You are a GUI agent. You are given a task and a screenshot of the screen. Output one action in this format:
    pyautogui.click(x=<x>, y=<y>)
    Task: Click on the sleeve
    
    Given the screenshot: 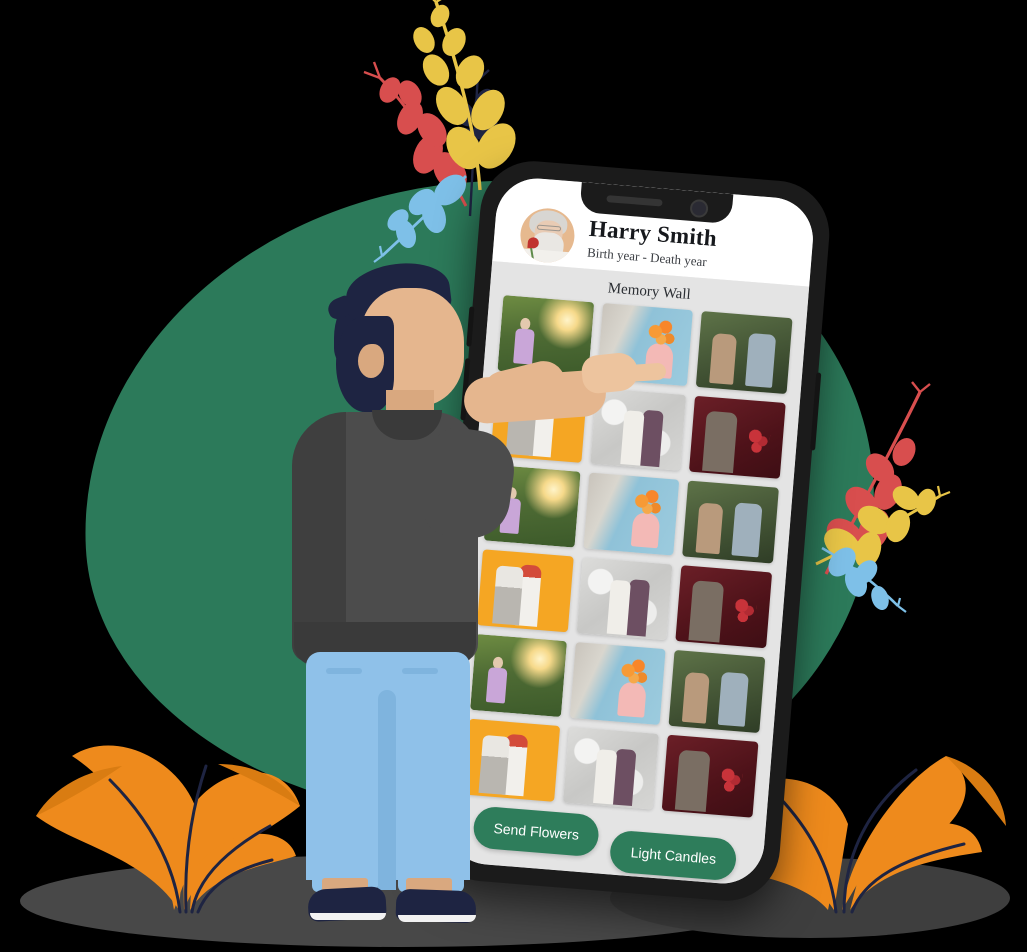 What is the action you would take?
    pyautogui.click(x=470, y=484)
    